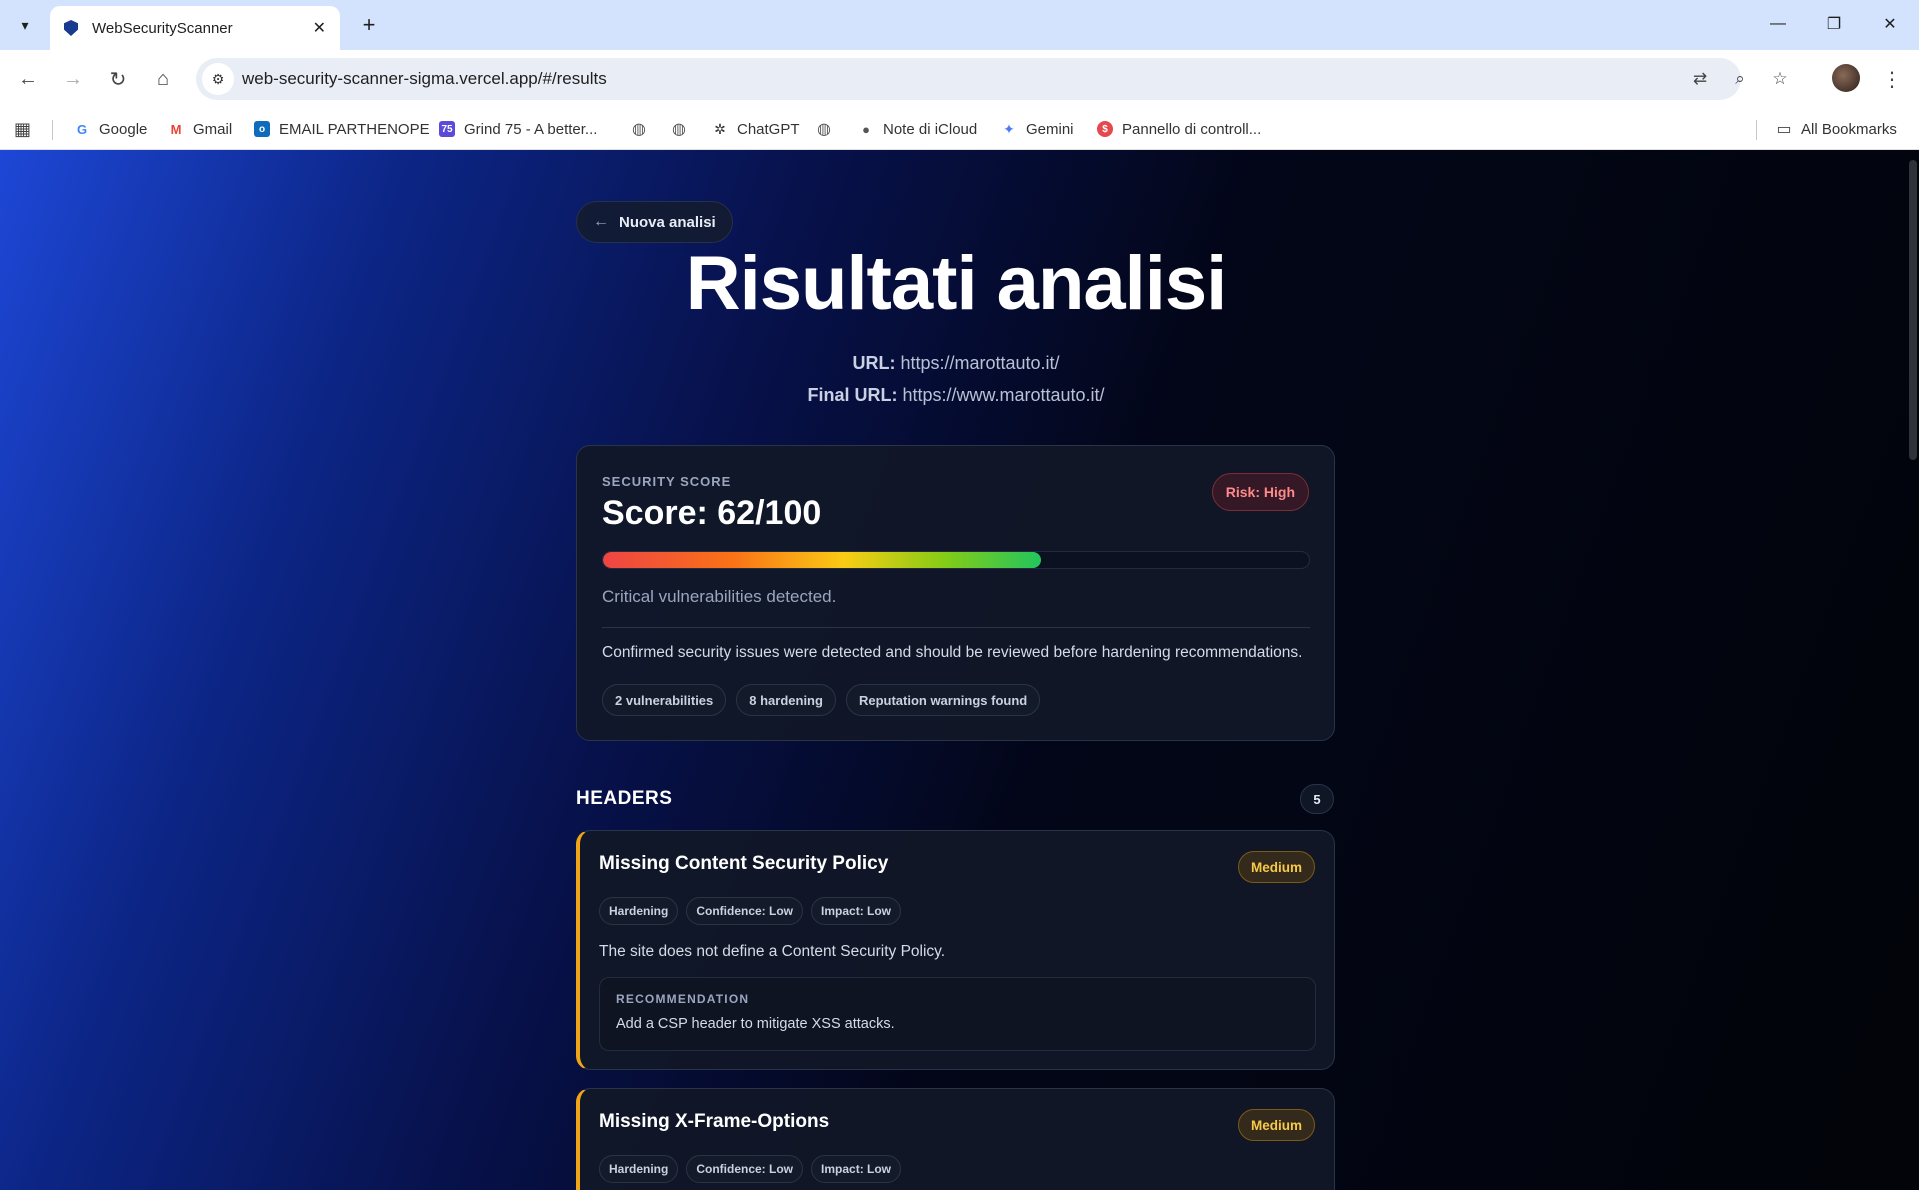 The height and width of the screenshot is (1190, 1919). I want to click on profile-avatar, so click(1846, 78).